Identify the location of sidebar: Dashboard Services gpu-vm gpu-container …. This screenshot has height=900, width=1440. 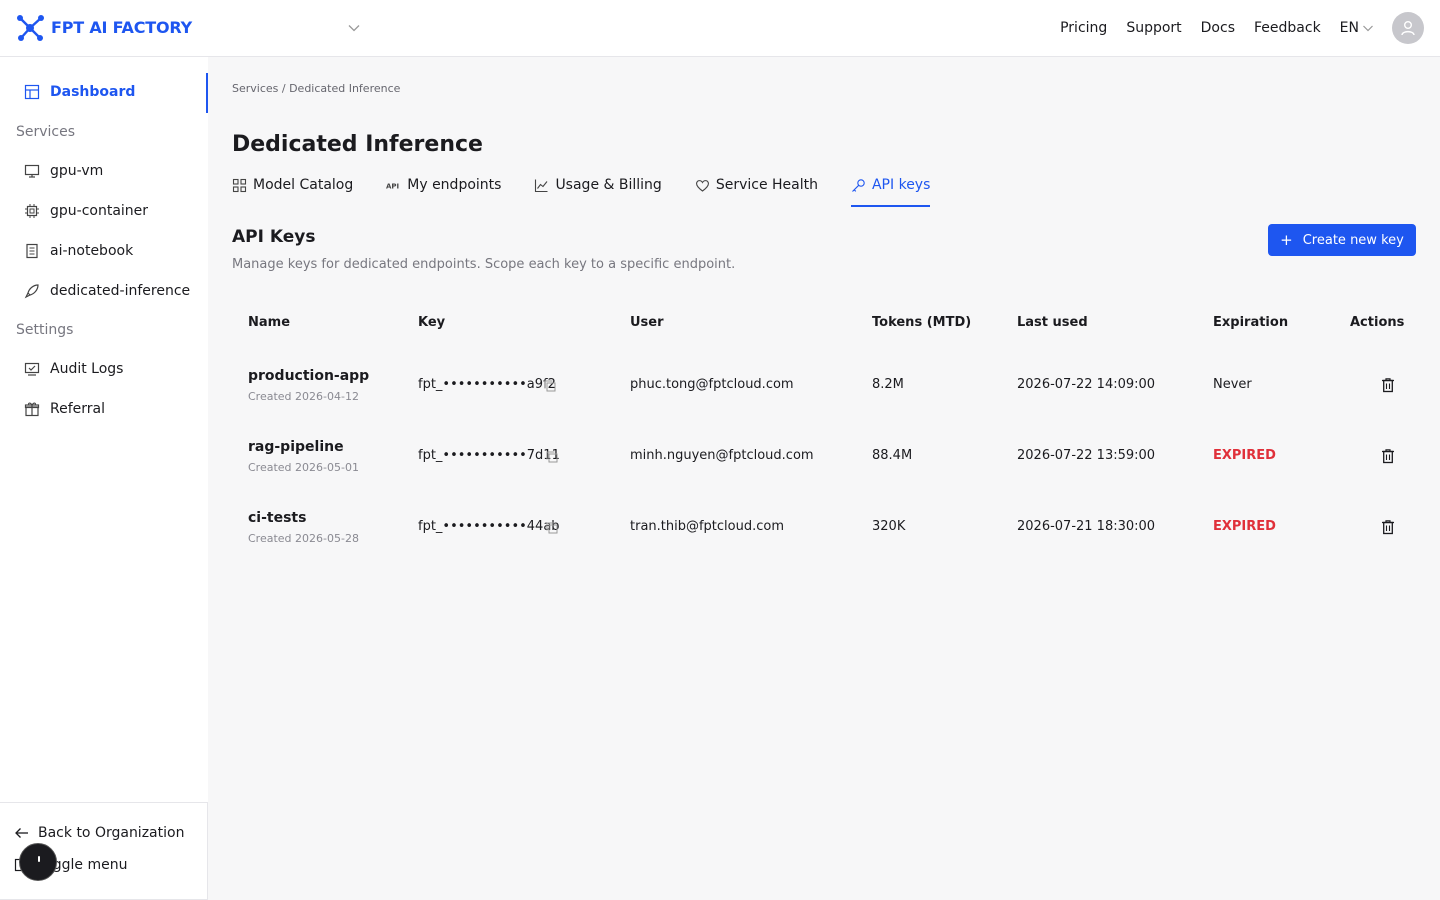
(104, 478).